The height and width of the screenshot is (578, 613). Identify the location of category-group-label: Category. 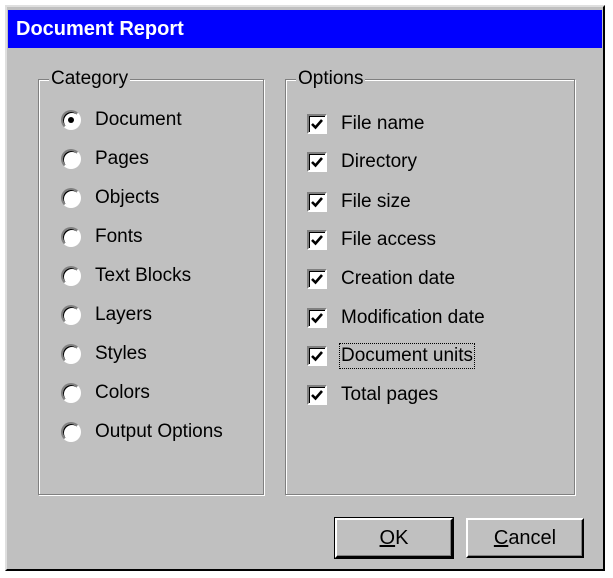
(90, 79).